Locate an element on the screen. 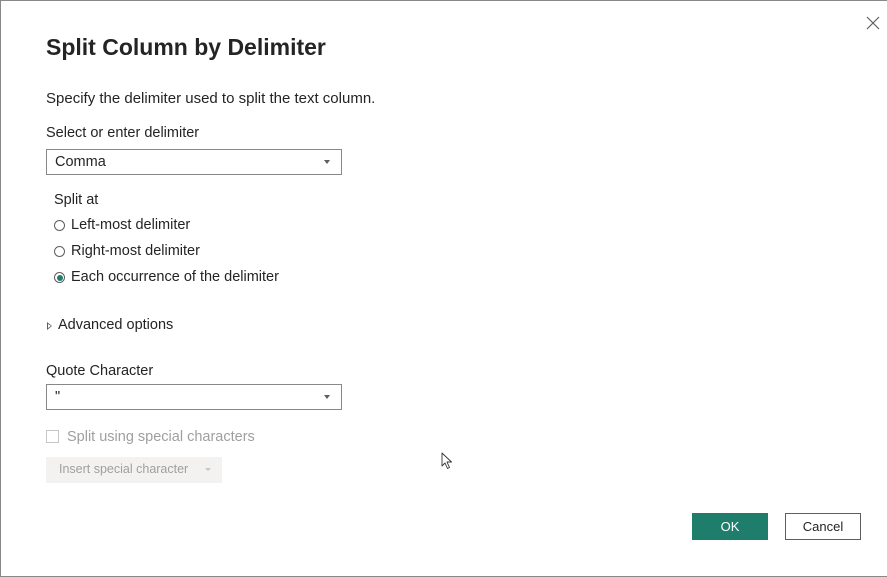 The image size is (887, 577). radio-label: Right-most delimiter is located at coordinates (135, 251).